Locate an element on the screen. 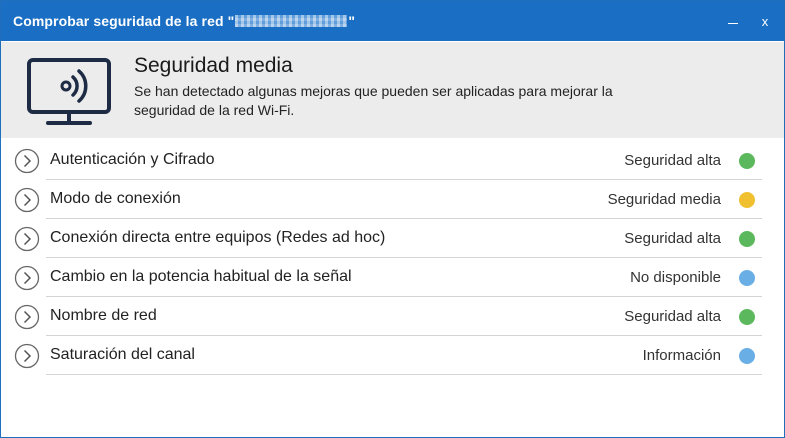  close-button: x is located at coordinates (765, 21).